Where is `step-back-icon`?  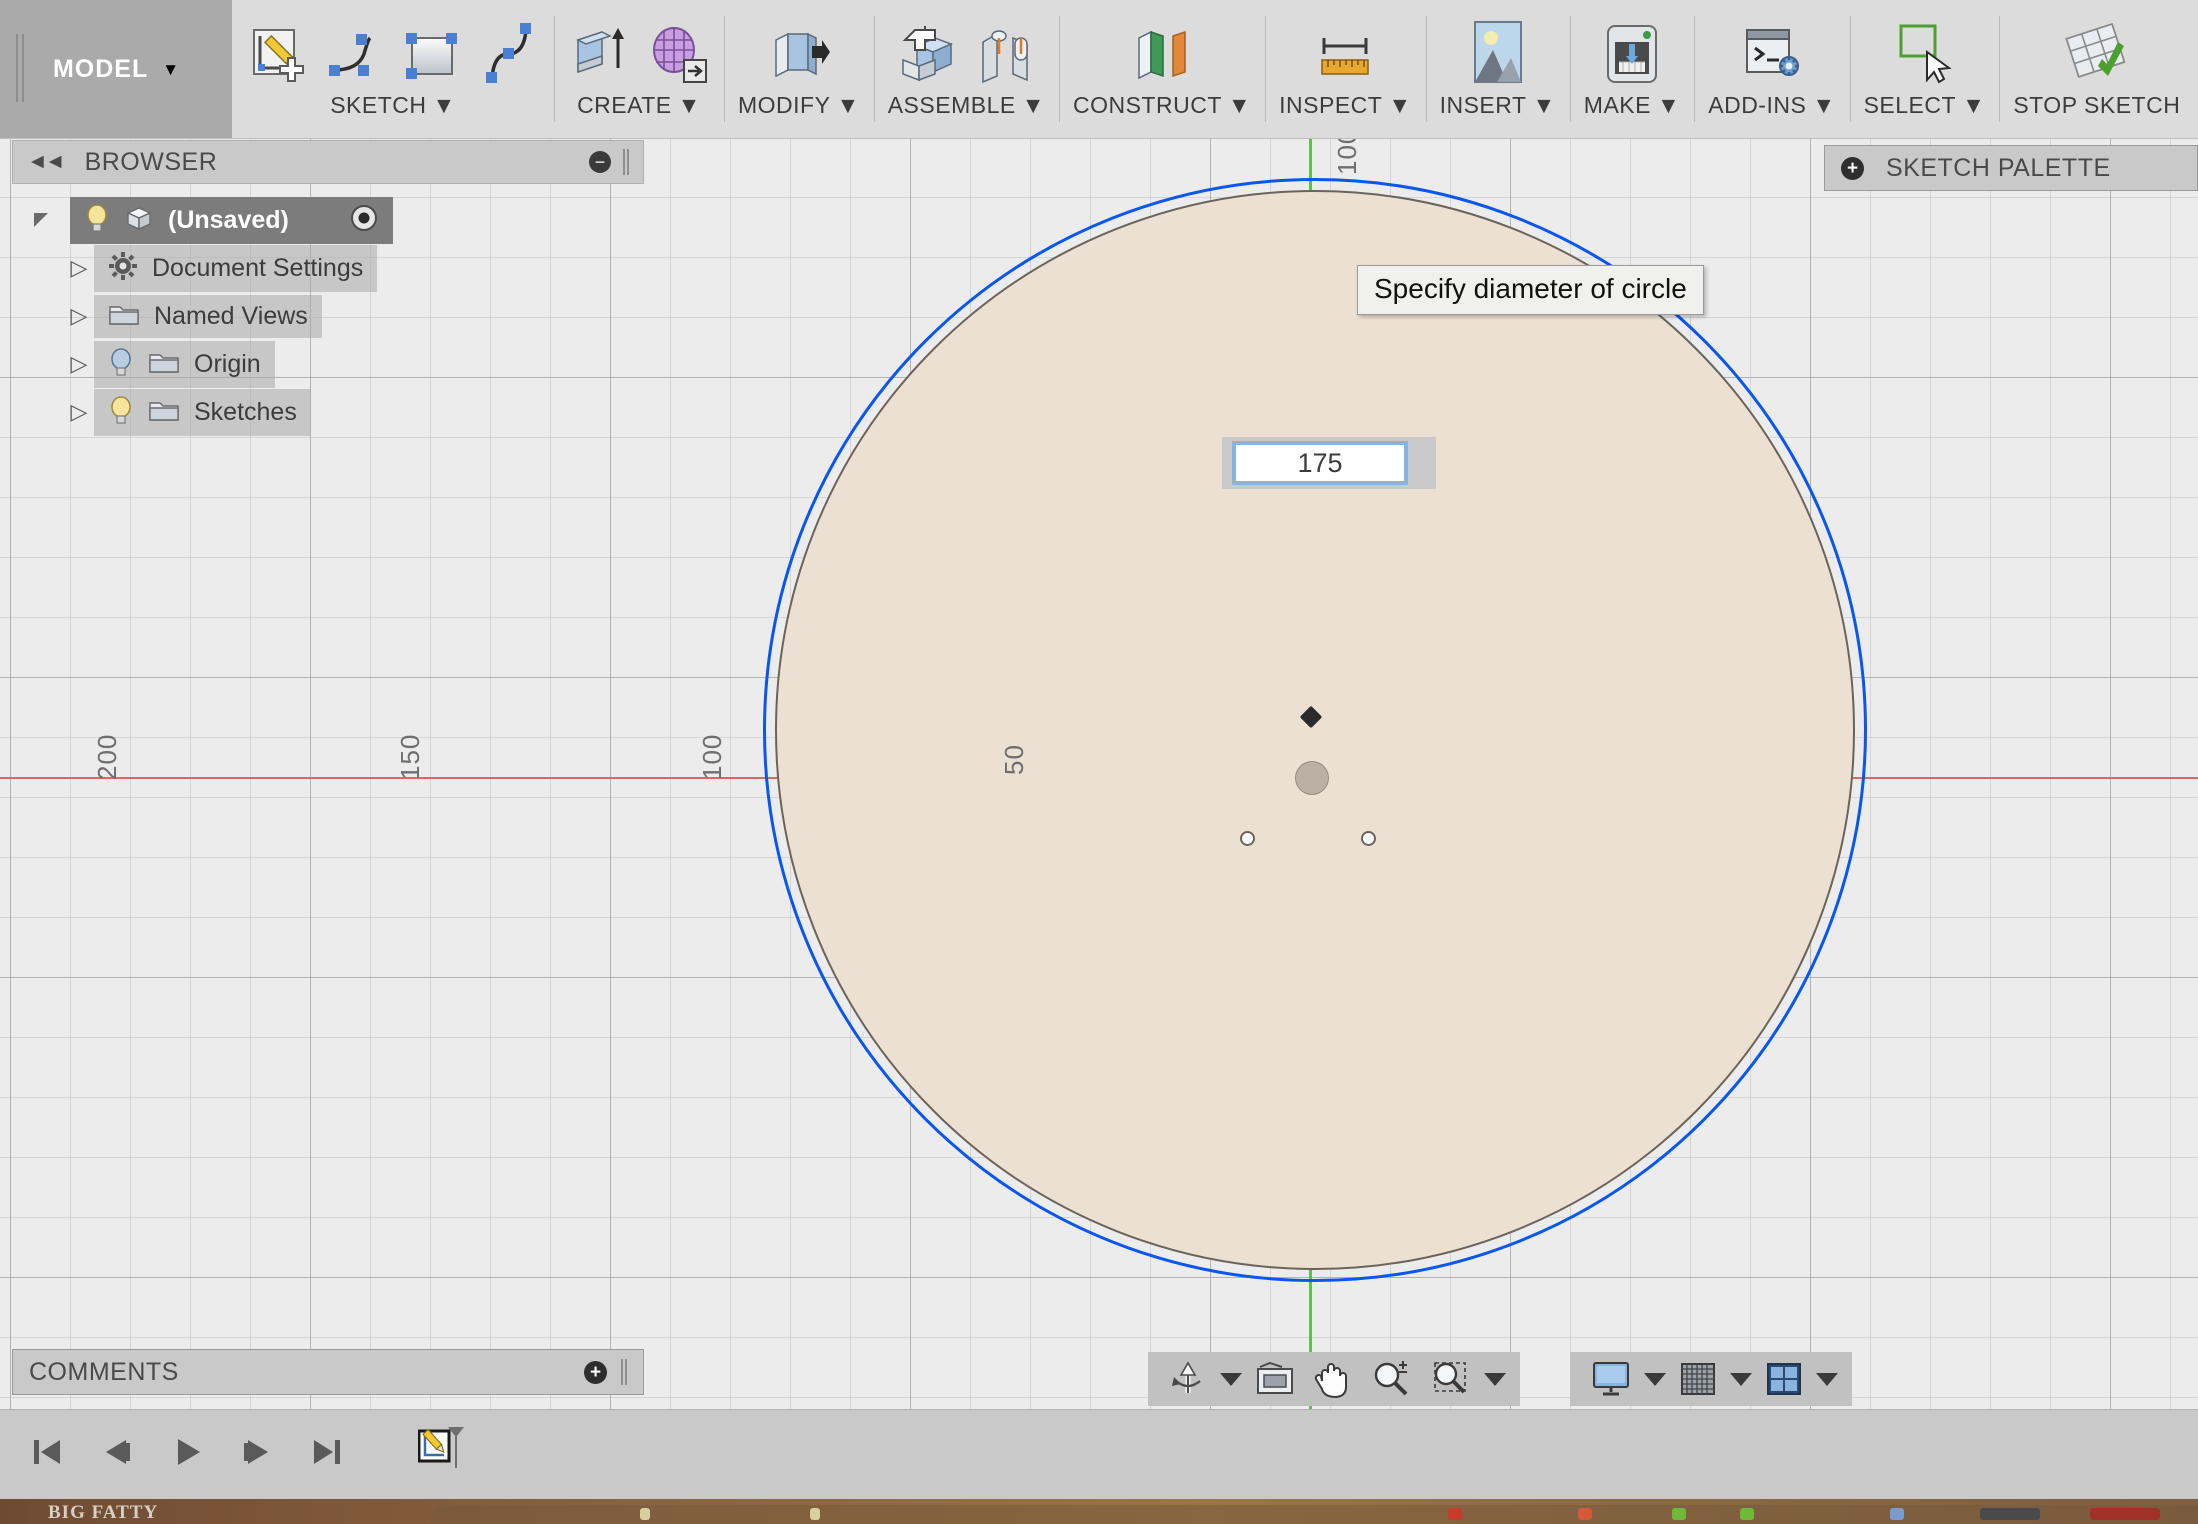
step-back-icon is located at coordinates (117, 1454).